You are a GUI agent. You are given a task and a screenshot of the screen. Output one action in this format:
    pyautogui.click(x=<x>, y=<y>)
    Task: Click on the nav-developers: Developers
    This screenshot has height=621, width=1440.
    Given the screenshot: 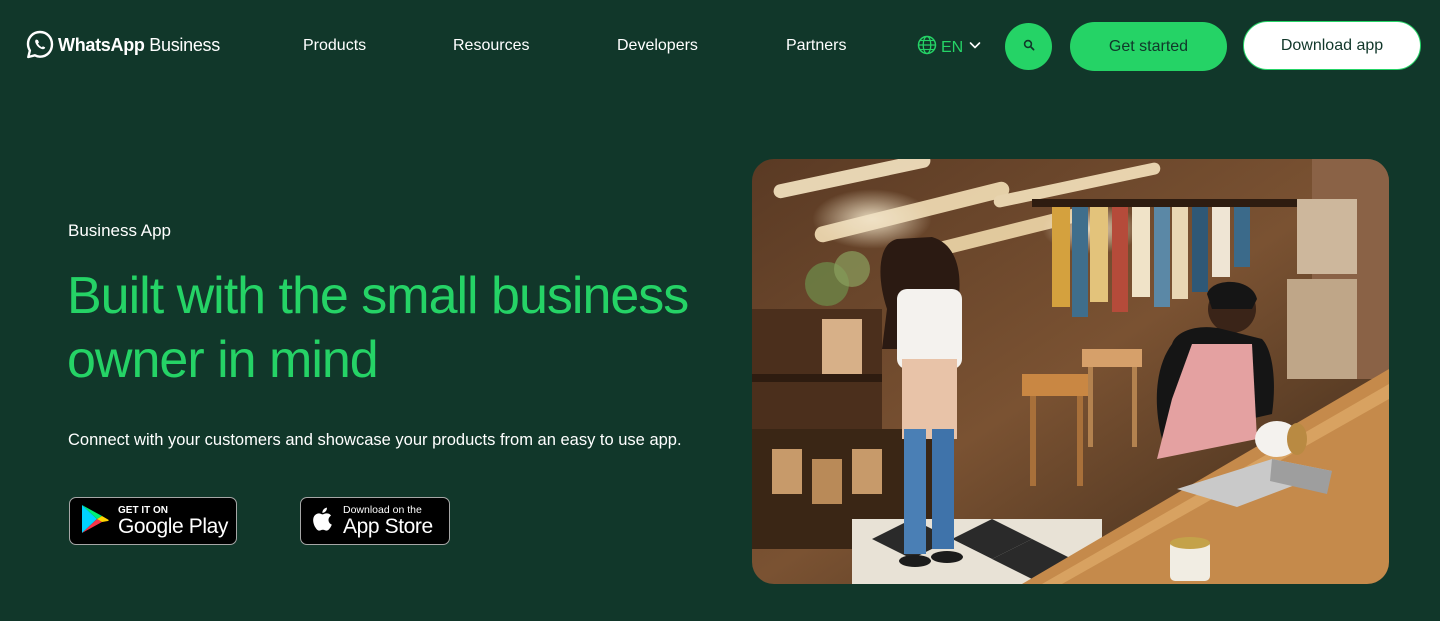 What is the action you would take?
    pyautogui.click(x=657, y=46)
    